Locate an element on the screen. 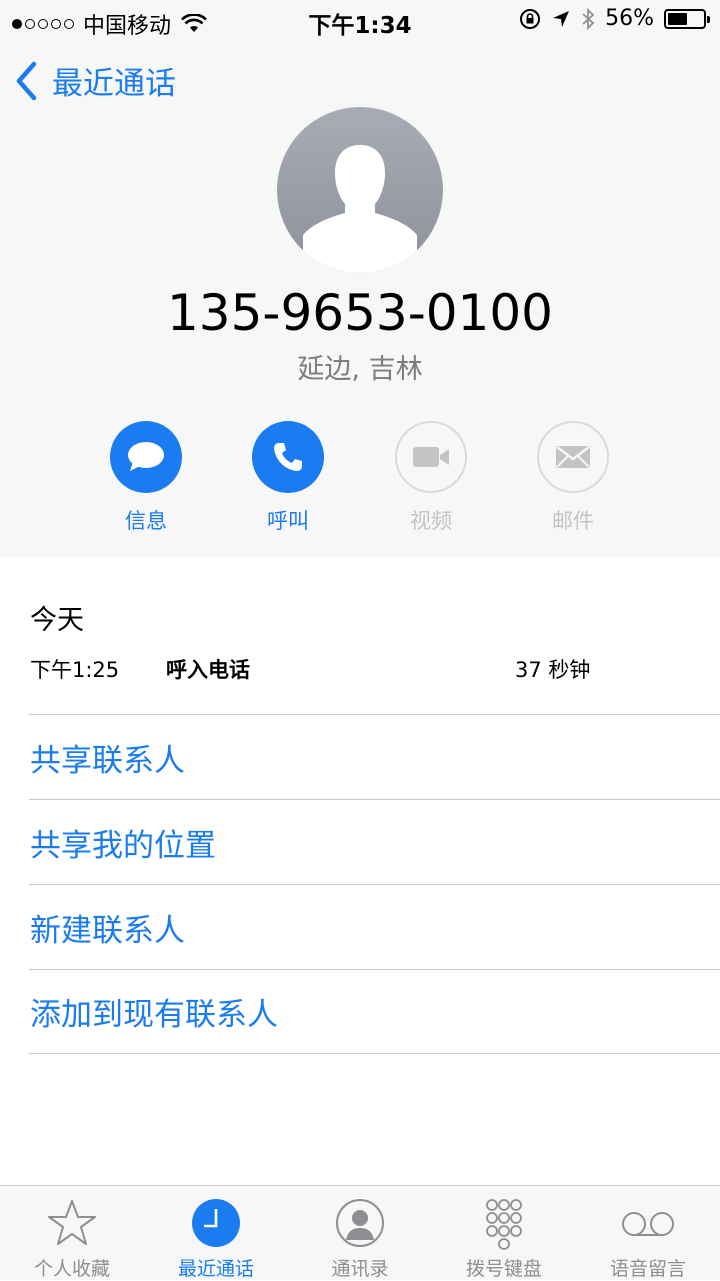 Image resolution: width=720 pixels, height=1281 pixels. back-label: 最近通话 is located at coordinates (114, 84).